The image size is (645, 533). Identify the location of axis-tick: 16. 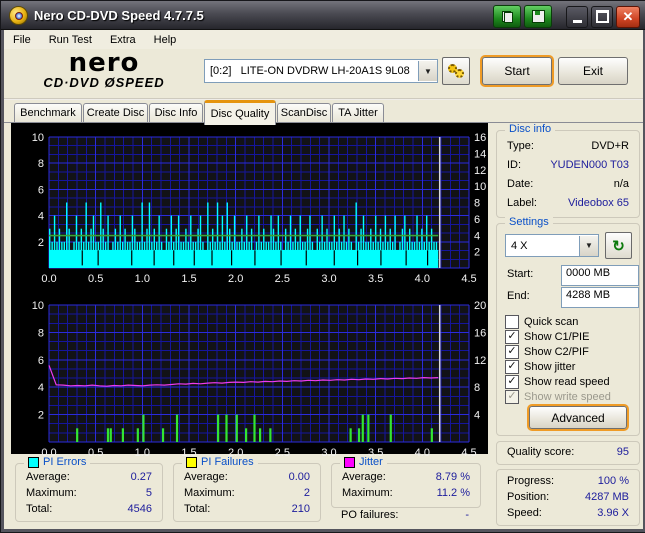
(480, 333).